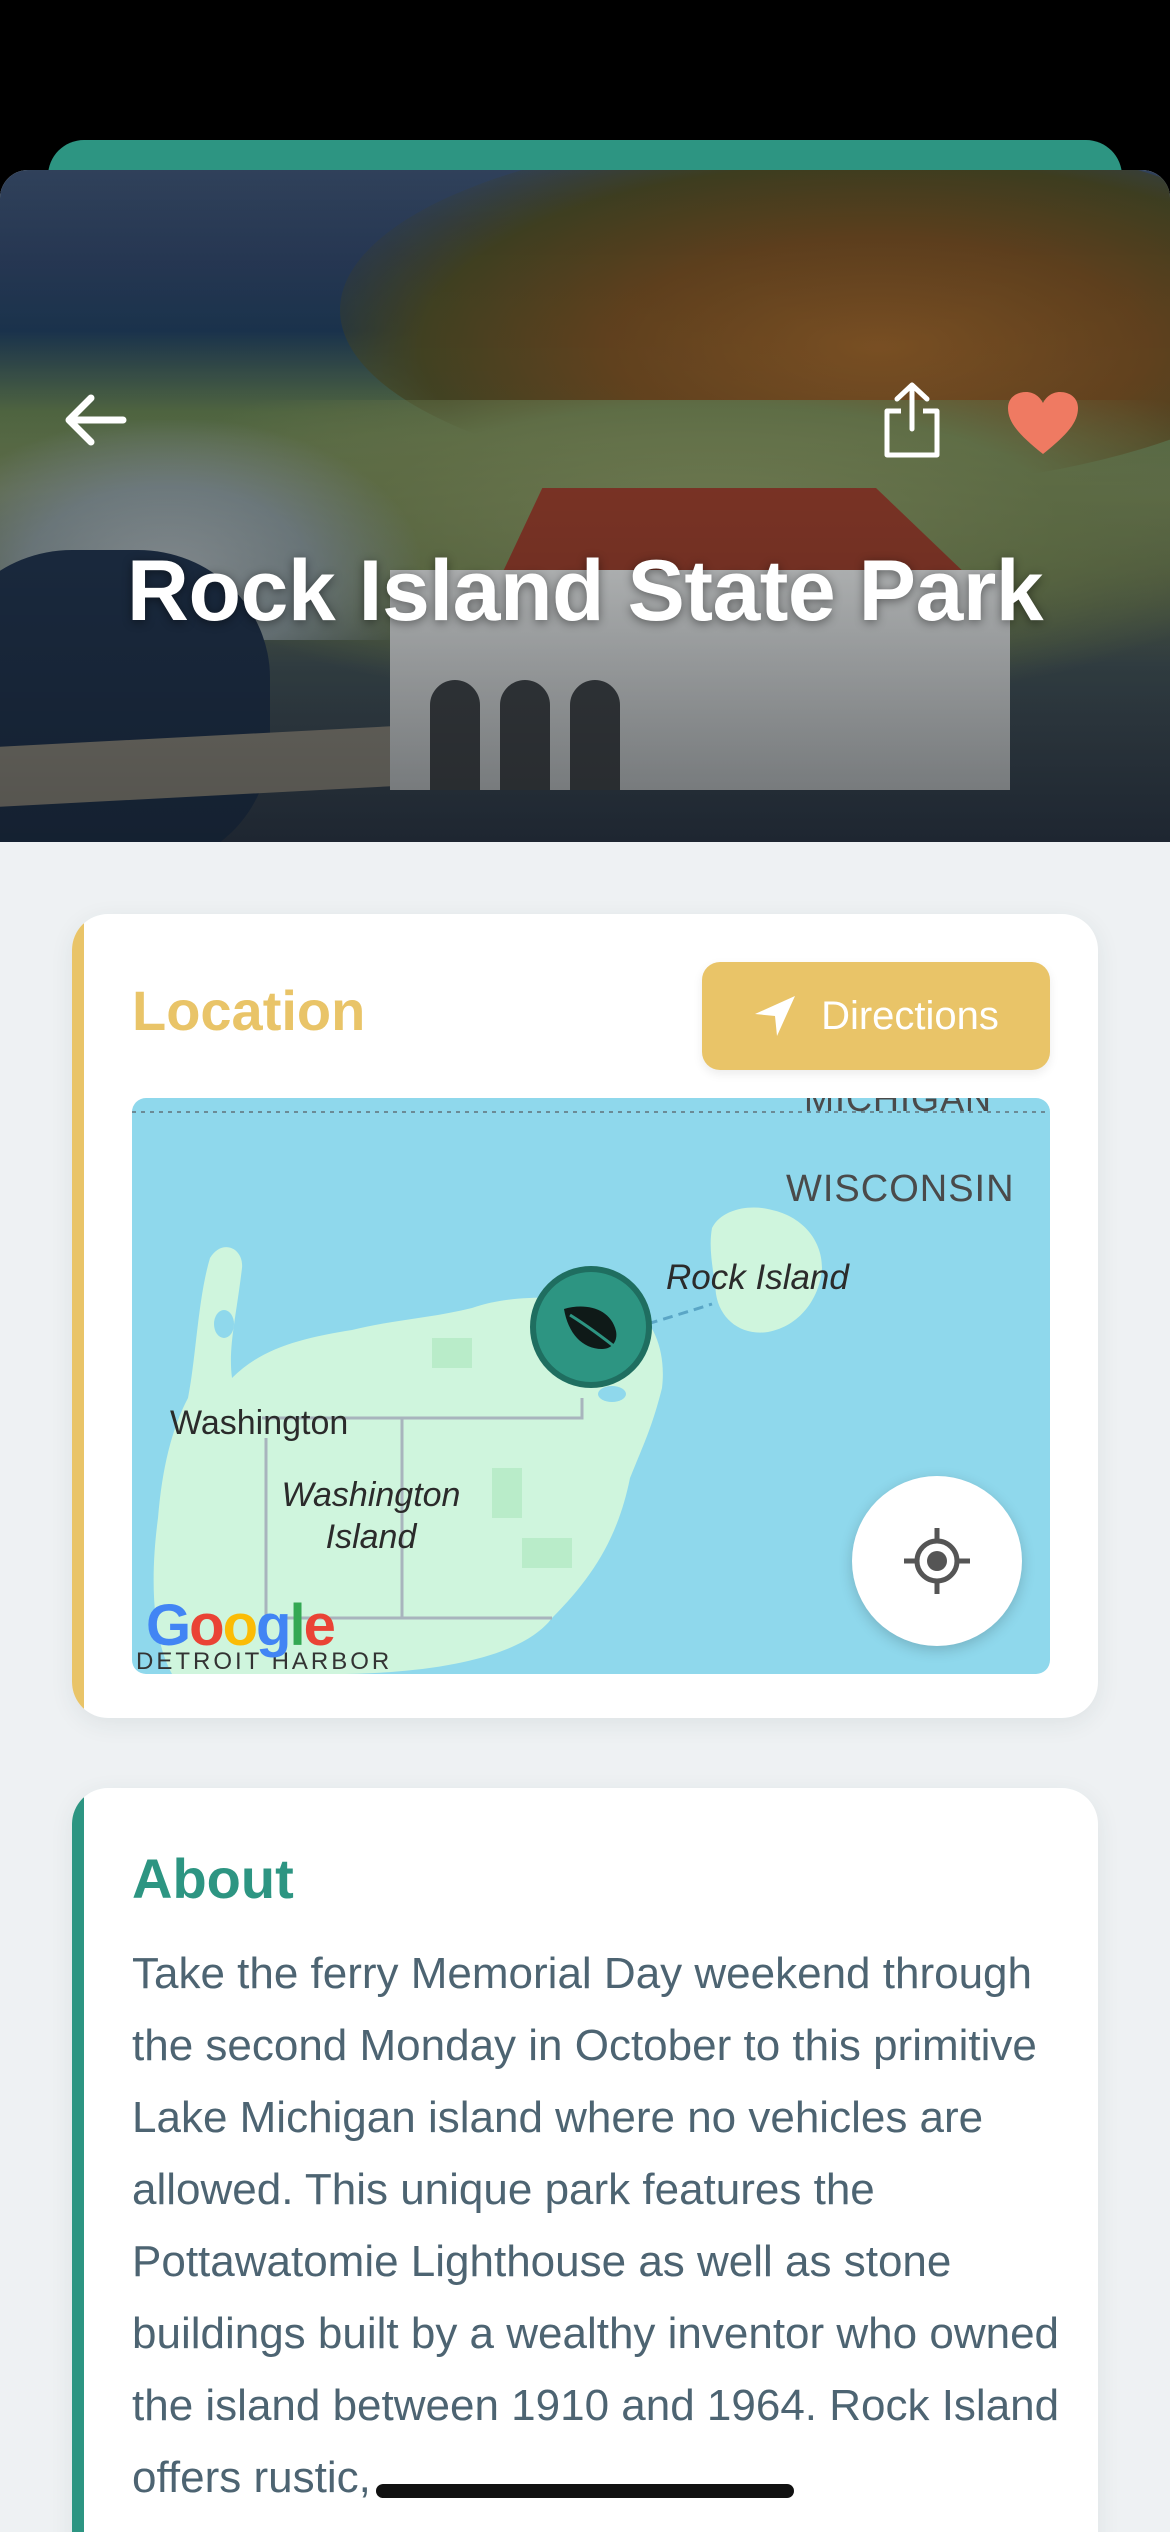 The width and height of the screenshot is (1170, 2532). I want to click on share-button, so click(912, 420).